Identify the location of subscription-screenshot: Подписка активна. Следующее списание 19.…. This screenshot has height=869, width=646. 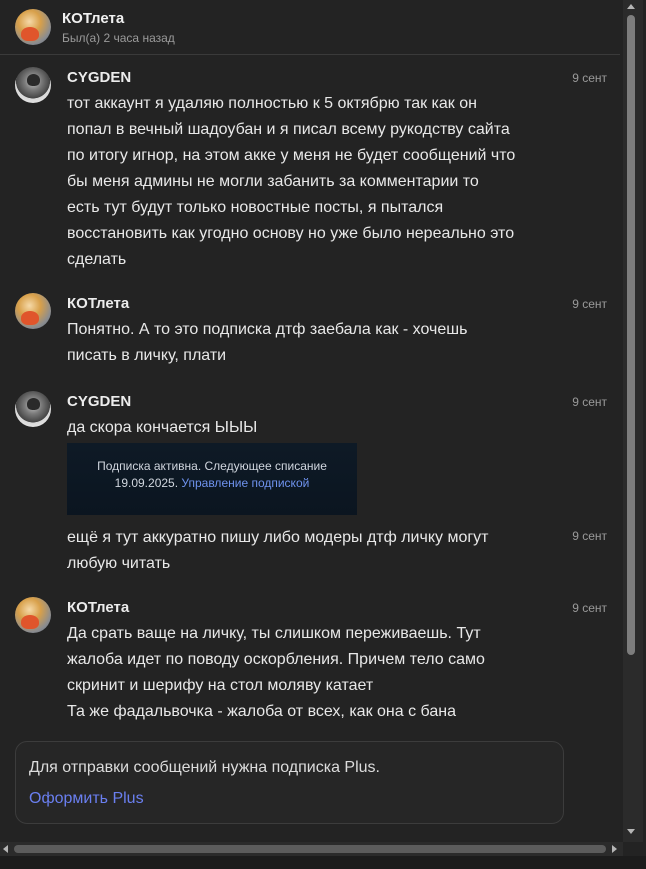
(212, 479).